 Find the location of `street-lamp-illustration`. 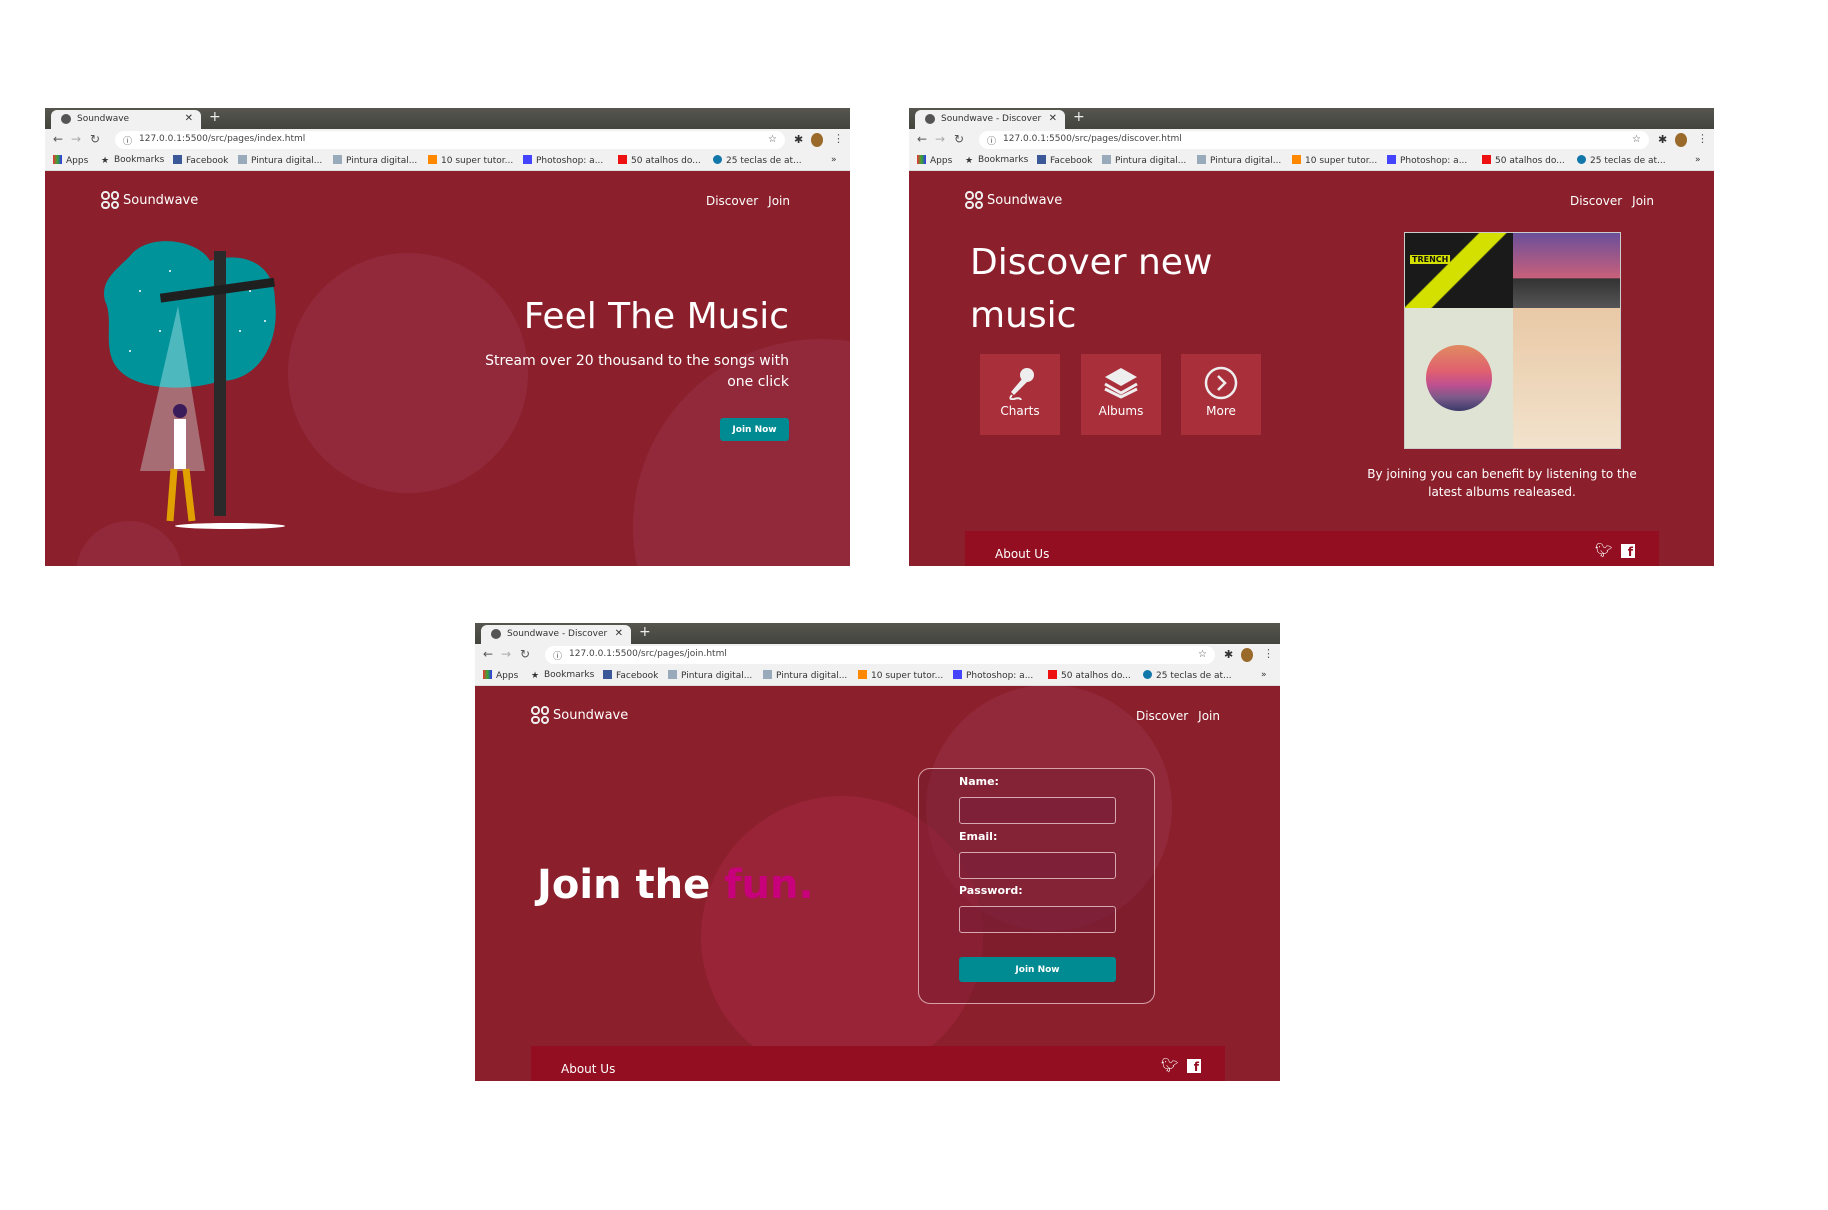

street-lamp-illustration is located at coordinates (194, 385).